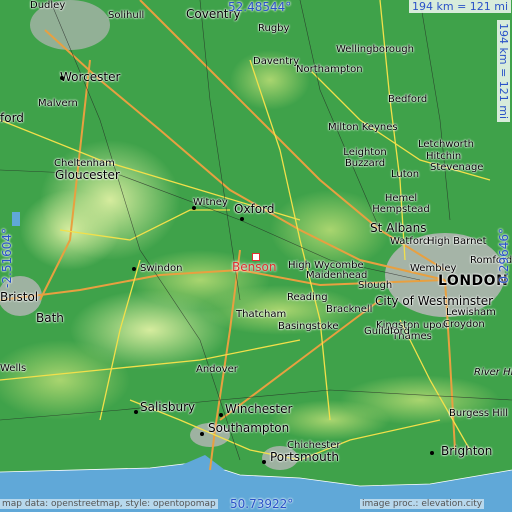 The image size is (512, 512). What do you see at coordinates (434, 301) in the screenshot?
I see `city-label-city-of-westminster: City of Westminster` at bounding box center [434, 301].